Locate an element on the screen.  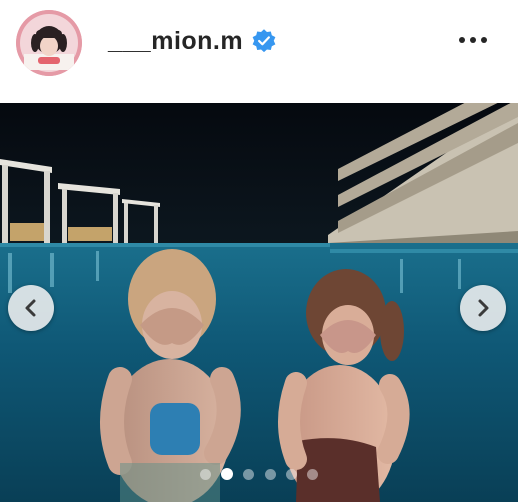
verified-badge-icon is located at coordinates (264, 41).